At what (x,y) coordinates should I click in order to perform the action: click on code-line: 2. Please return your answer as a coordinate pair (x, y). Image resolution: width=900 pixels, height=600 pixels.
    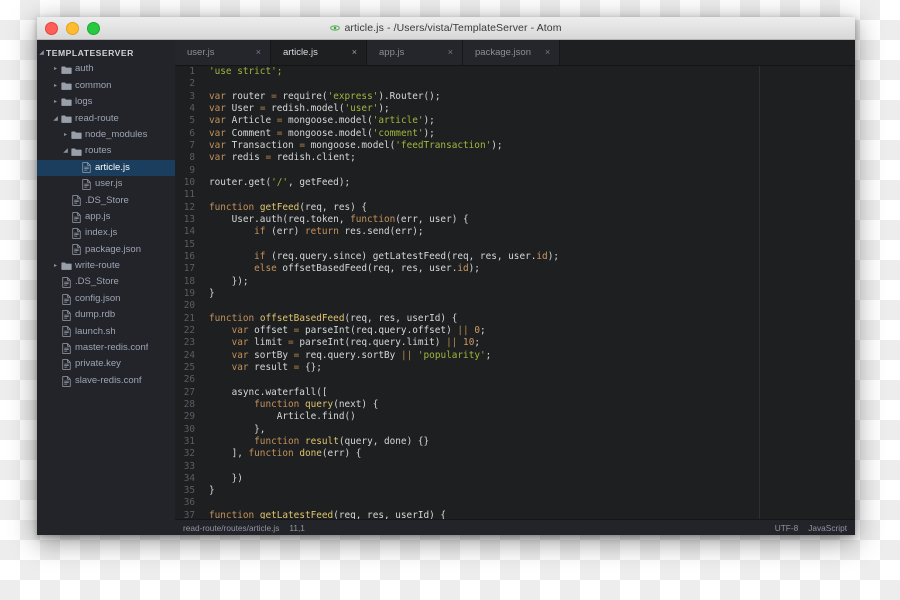
    Looking at the image, I should click on (515, 84).